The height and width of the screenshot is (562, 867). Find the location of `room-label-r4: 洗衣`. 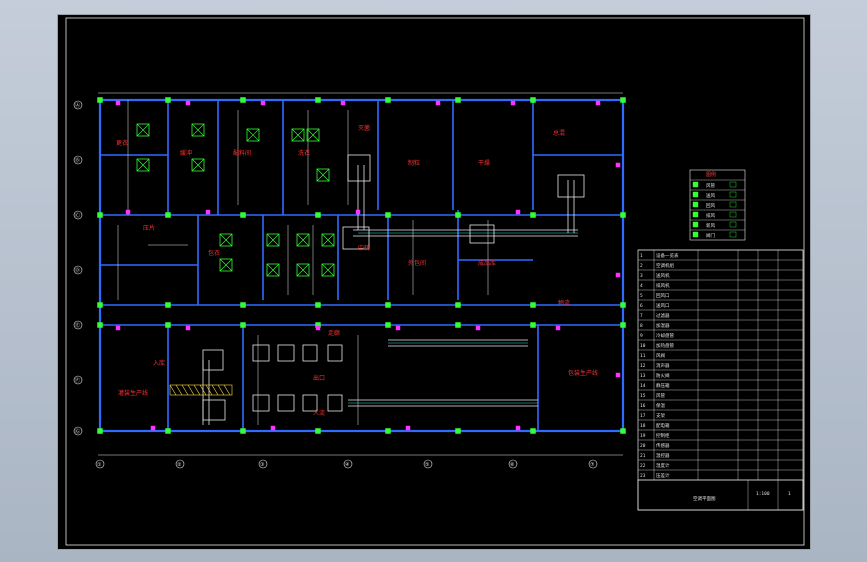

room-label-r4: 洗衣 is located at coordinates (304, 153).